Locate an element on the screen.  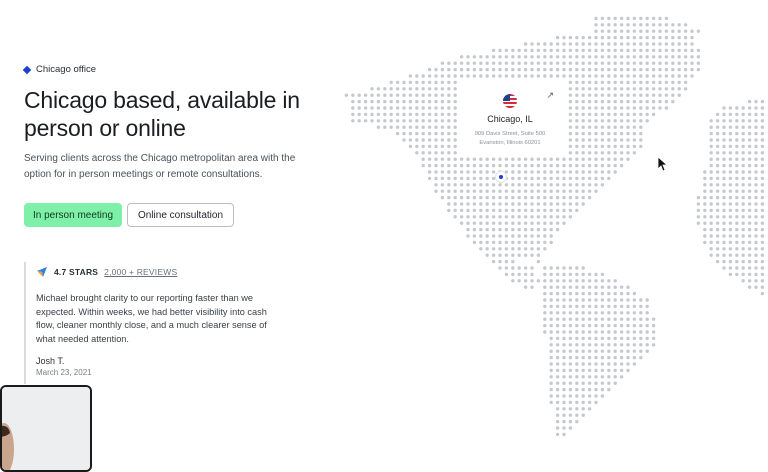
online-consultation-button: Online consultation is located at coordinates (180, 215).